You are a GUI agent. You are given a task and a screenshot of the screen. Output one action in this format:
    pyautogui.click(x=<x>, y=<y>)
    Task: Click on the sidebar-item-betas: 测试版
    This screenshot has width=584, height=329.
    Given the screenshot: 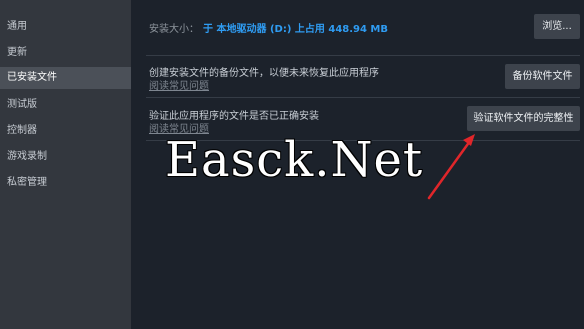 What is the action you would take?
    pyautogui.click(x=65, y=105)
    